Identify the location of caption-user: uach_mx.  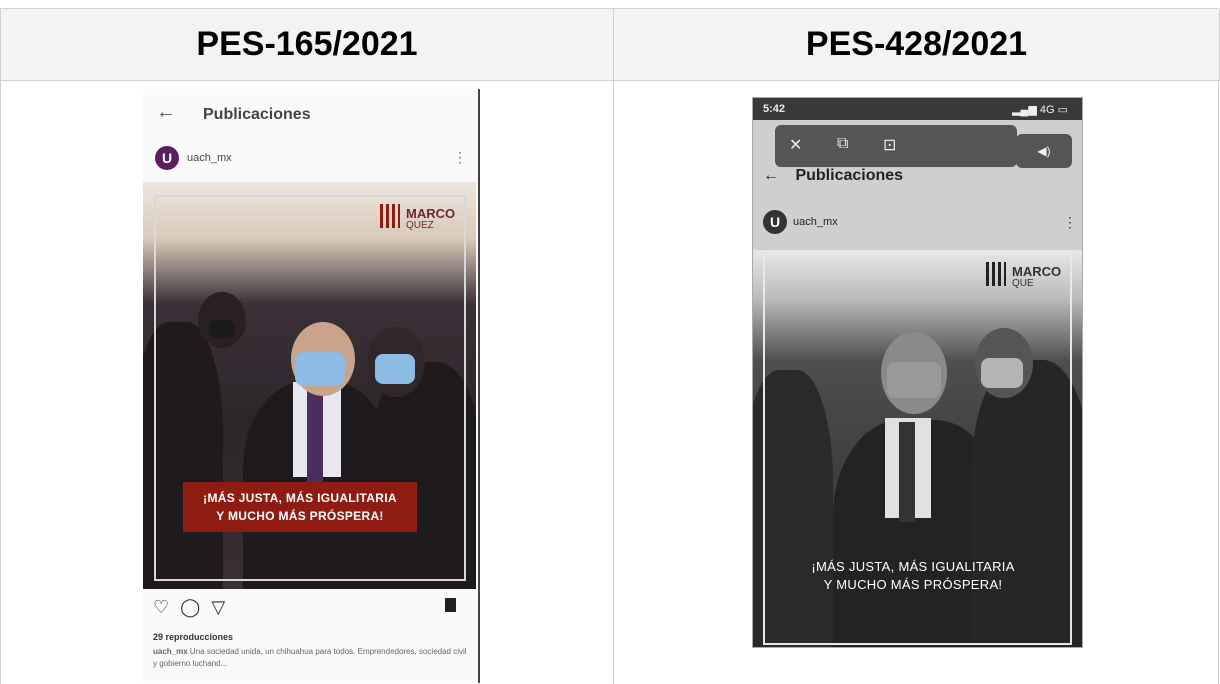
(170, 651).